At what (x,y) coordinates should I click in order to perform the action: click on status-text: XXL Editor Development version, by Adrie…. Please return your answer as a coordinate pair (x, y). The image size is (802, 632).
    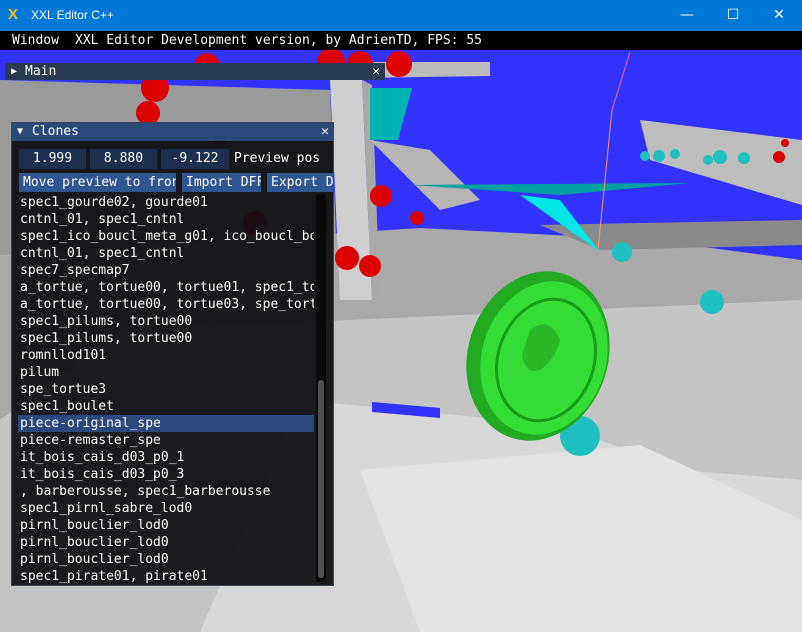
    Looking at the image, I should click on (278, 40).